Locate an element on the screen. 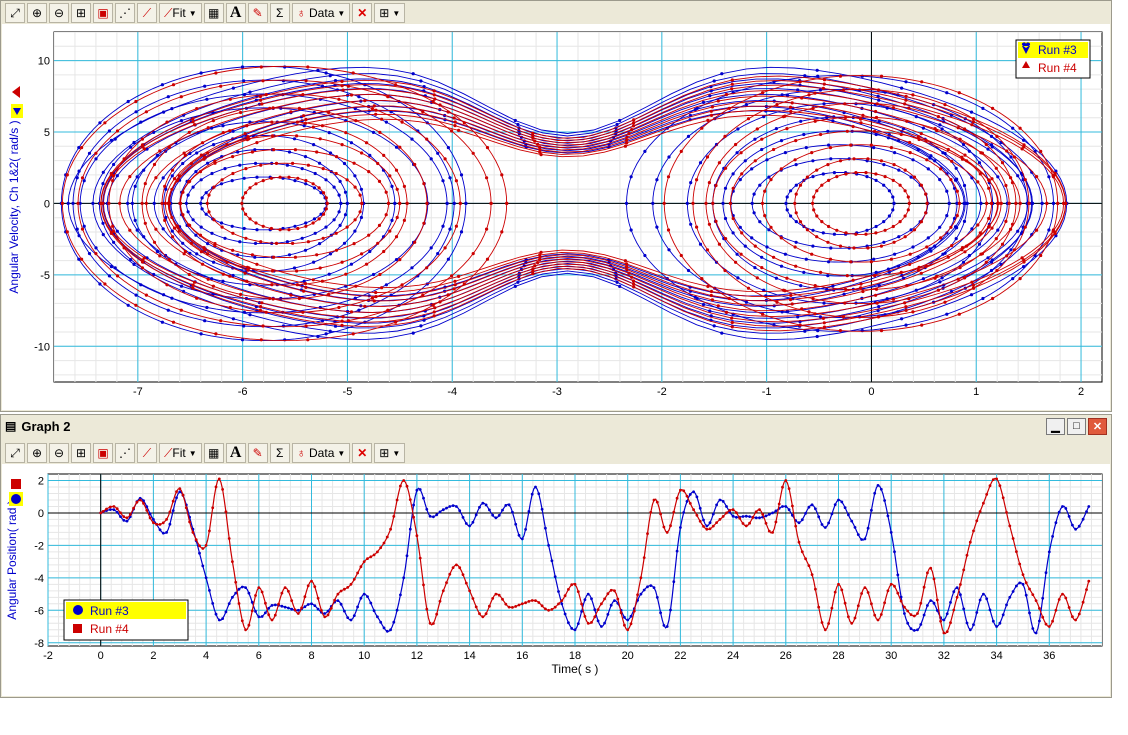  maximize-button: □ is located at coordinates (1076, 426).